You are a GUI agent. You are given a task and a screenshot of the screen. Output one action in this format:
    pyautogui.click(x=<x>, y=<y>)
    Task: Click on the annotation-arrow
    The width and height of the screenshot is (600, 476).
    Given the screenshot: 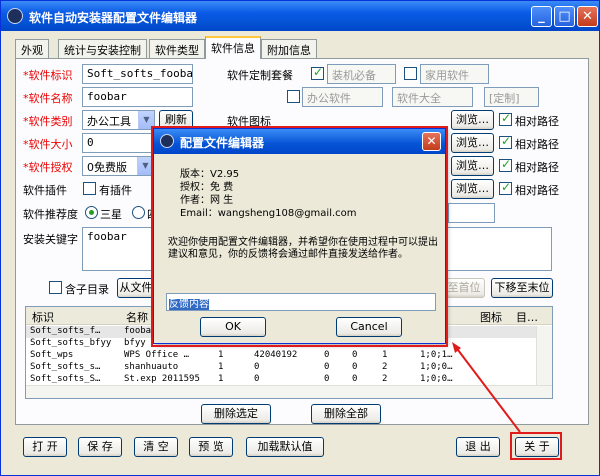 What is the action you would take?
    pyautogui.click(x=486, y=387)
    